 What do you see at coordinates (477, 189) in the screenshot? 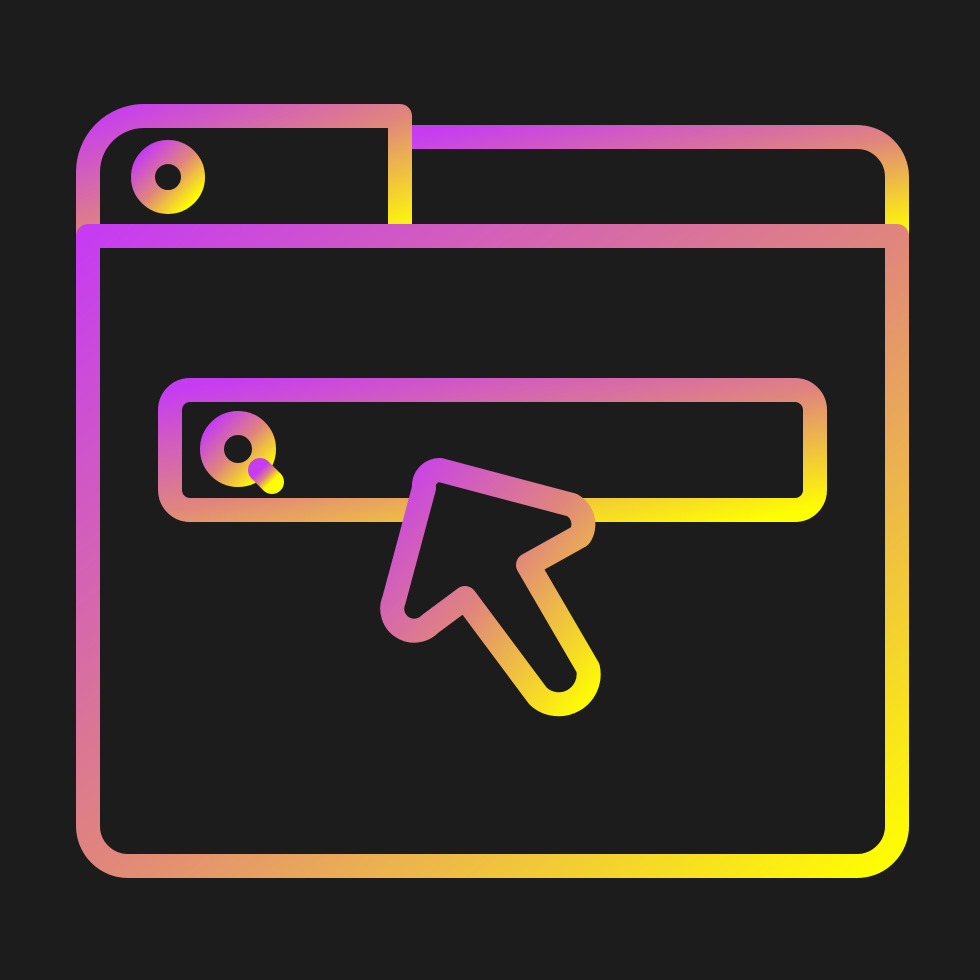
I see `plus-icon` at bounding box center [477, 189].